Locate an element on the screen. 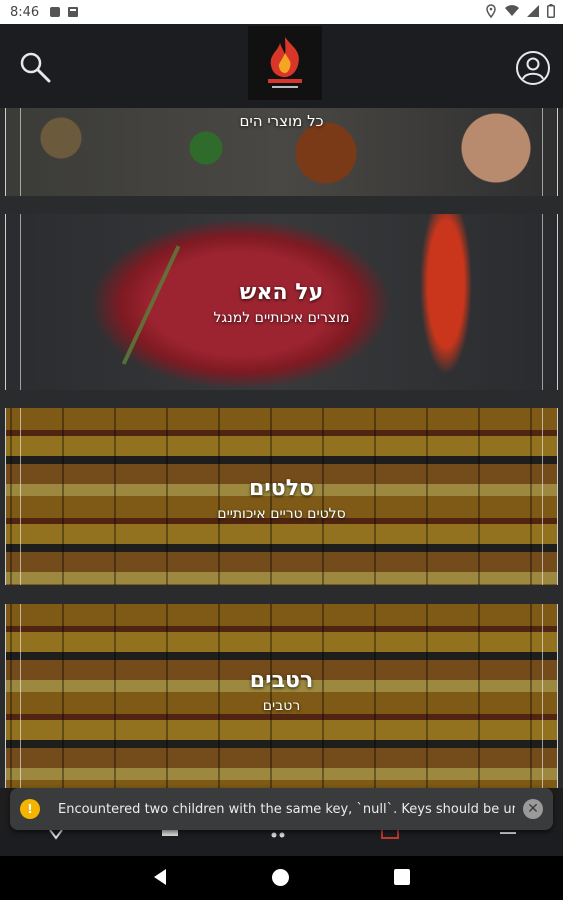 This screenshot has height=900, width=563. status-bar: 8:46 is located at coordinates (281, 12).